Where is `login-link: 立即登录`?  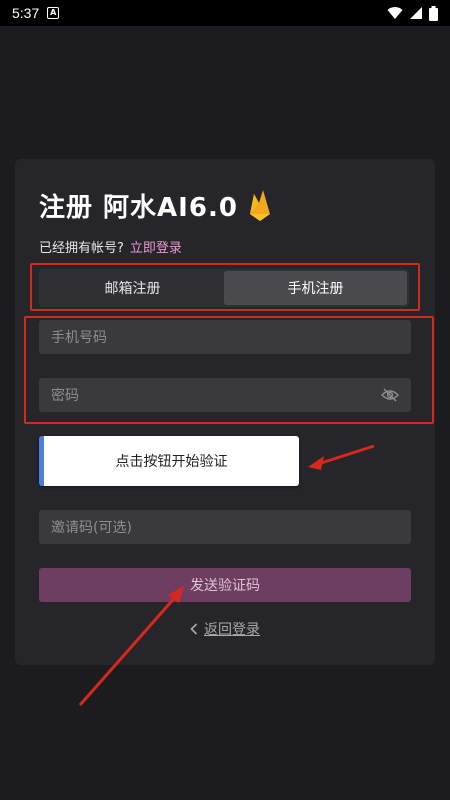
login-link: 立即登录 is located at coordinates (156, 248).